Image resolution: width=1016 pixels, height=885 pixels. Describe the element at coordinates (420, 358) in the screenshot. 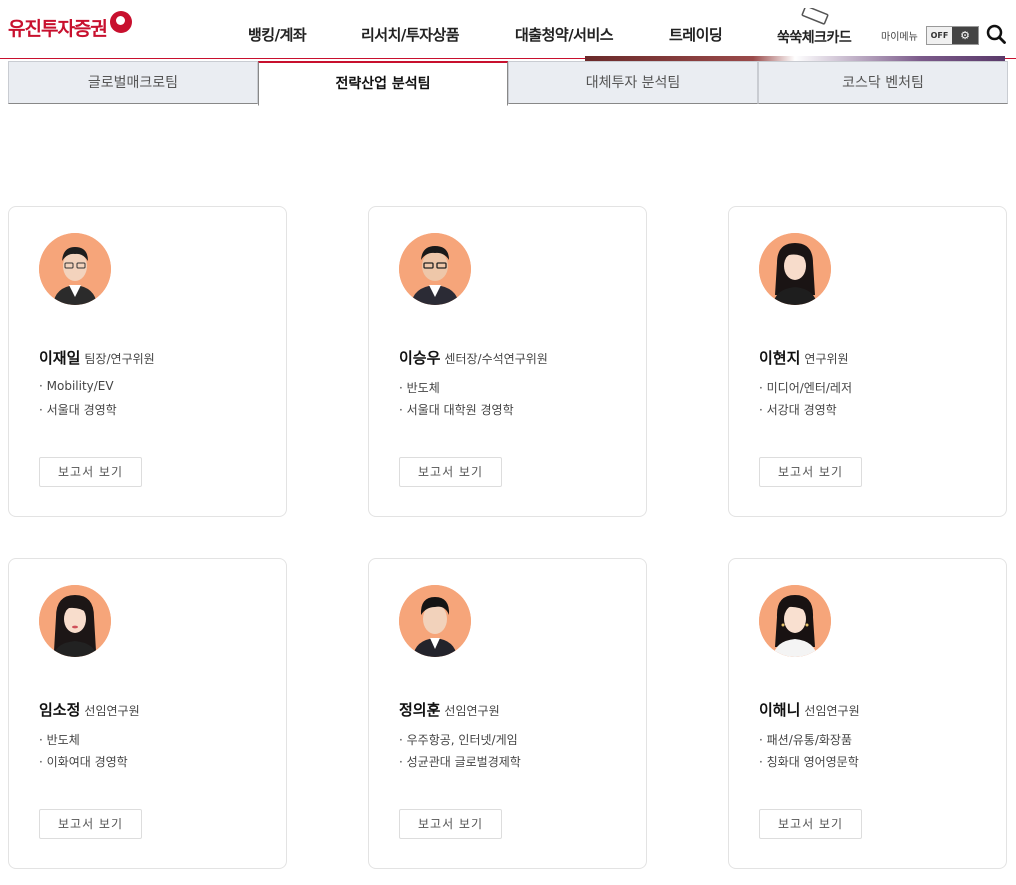

I see `analyst-name: 이승우` at that location.